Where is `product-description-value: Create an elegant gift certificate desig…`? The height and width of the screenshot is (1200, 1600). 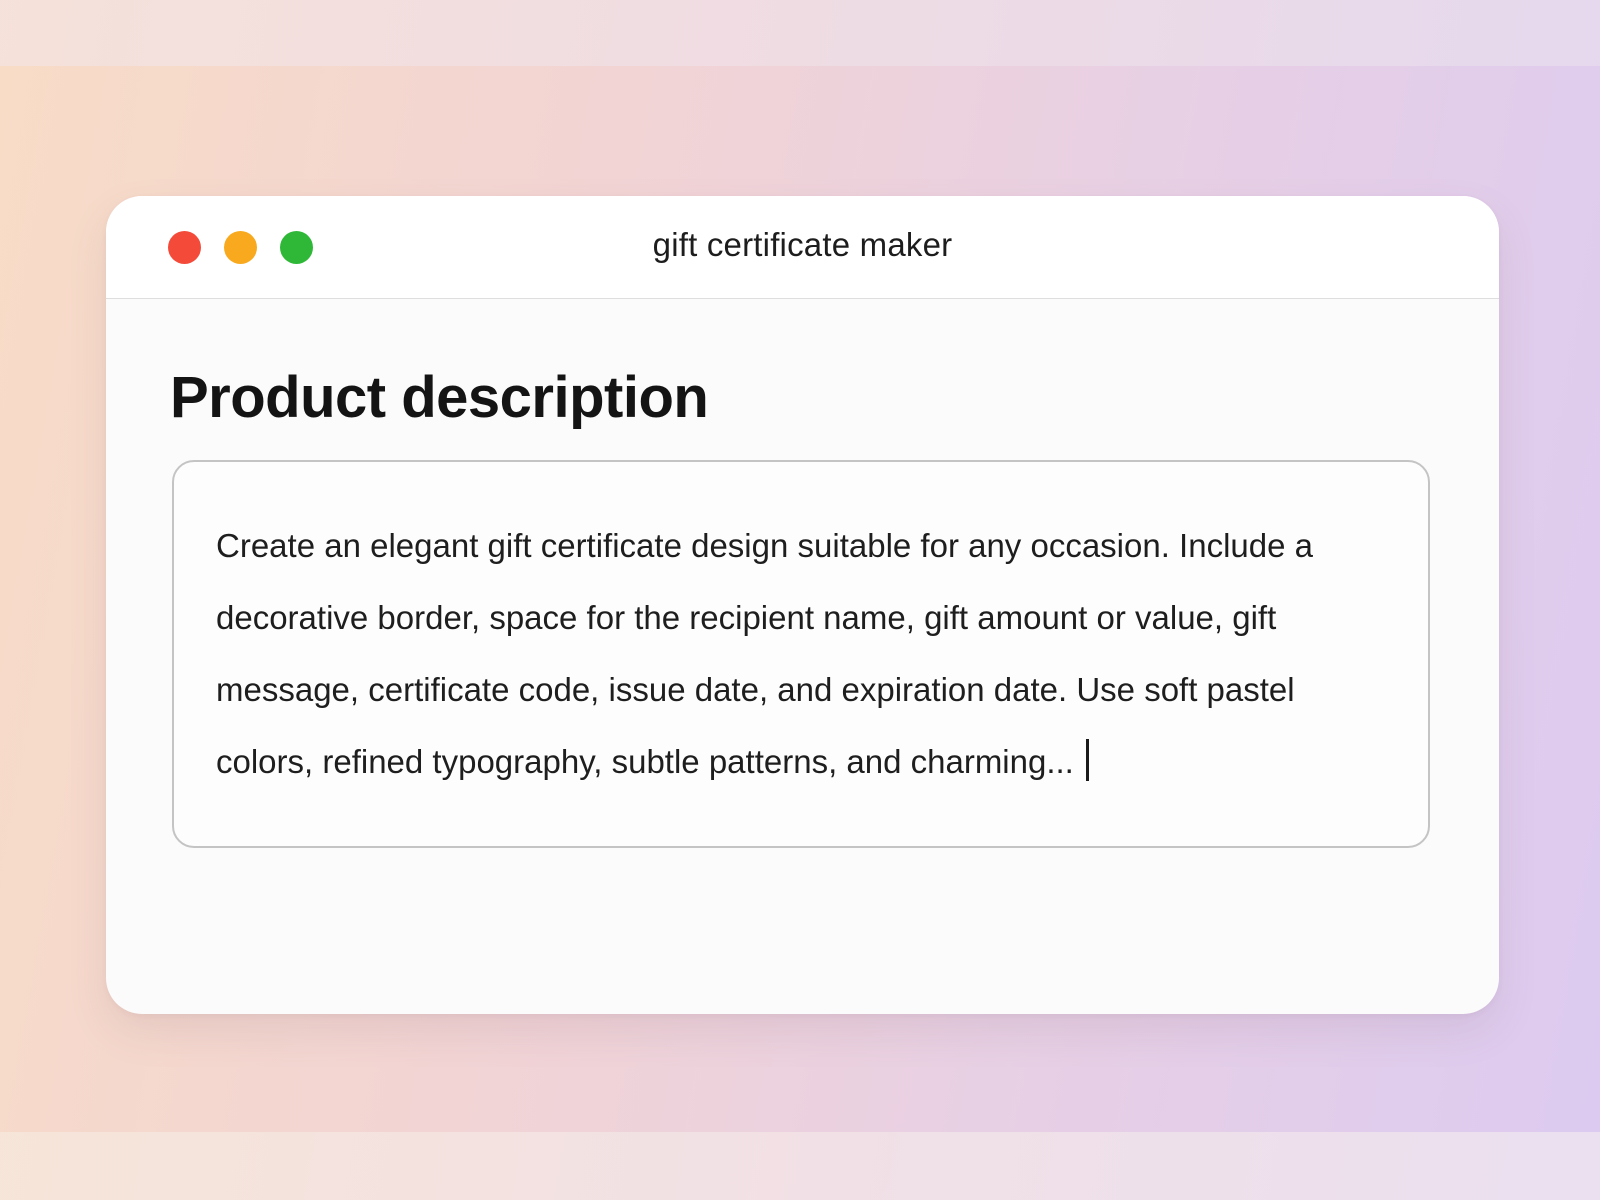
product-description-value: Create an elegant gift certificate desig… is located at coordinates (764, 653).